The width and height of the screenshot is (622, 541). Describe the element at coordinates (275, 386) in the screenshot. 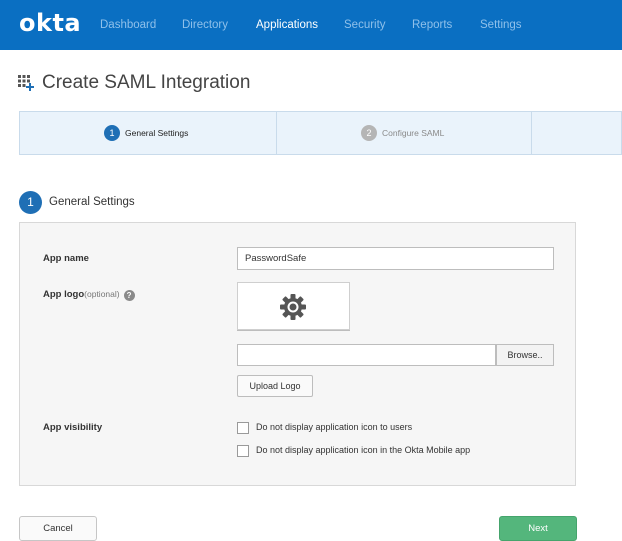

I see `upload-logo-button: Upload Logo` at that location.